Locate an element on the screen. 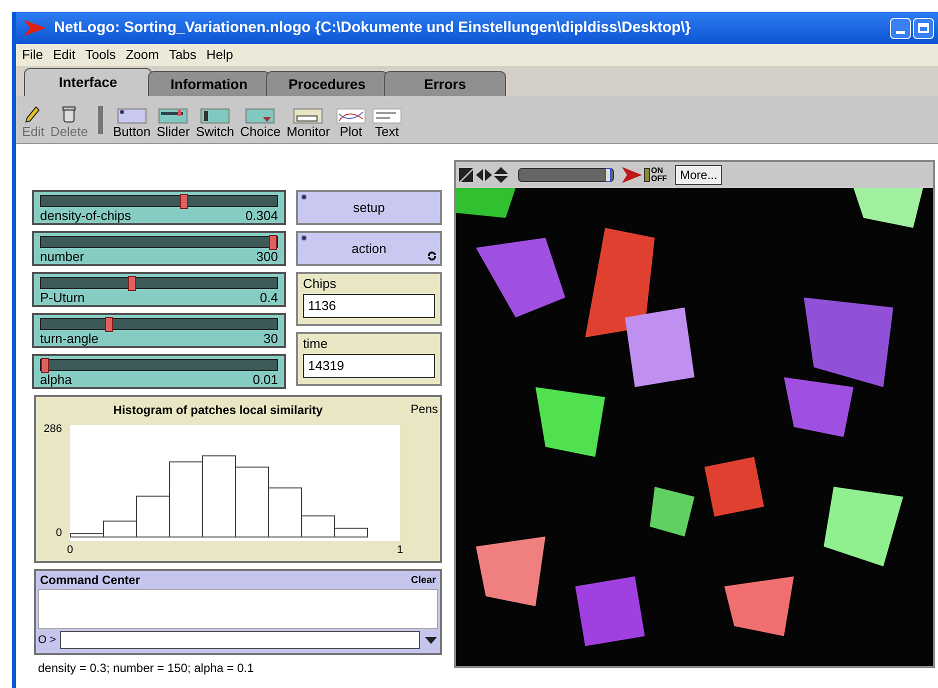 The width and height of the screenshot is (938, 688). tab: Information is located at coordinates (209, 83).